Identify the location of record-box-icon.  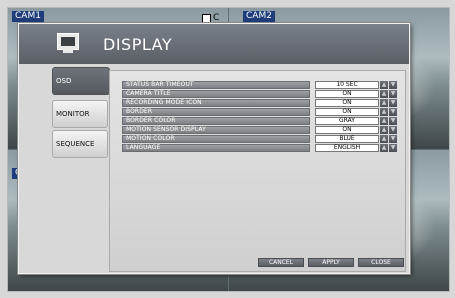
(206, 18).